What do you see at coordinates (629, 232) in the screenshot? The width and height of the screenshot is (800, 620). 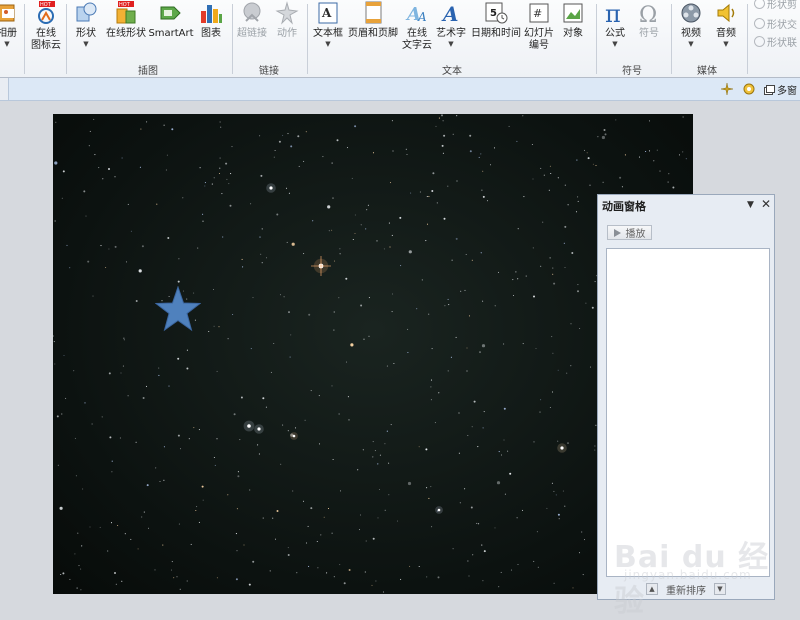 I see `play-button: 播放` at bounding box center [629, 232].